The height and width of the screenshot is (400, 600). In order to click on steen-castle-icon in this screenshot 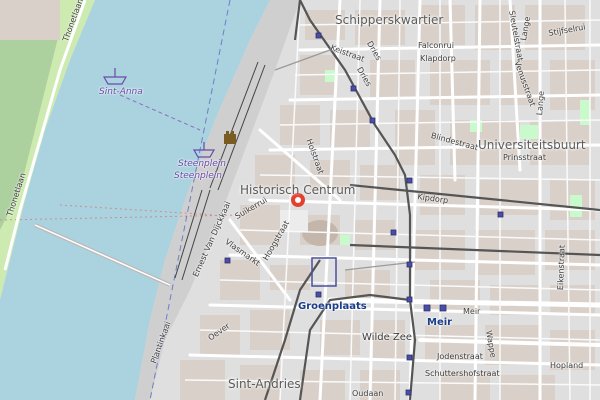, I will do `click(230, 139)`.